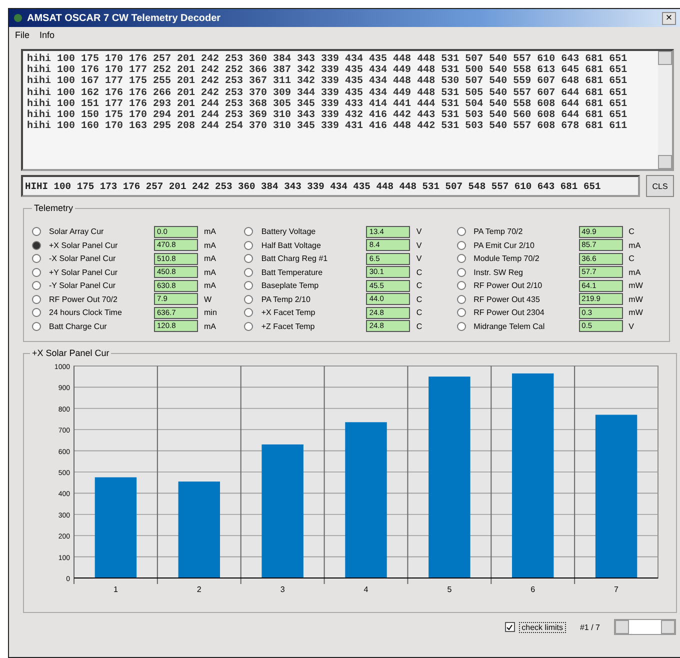 The width and height of the screenshot is (680, 658). I want to click on channel-label: RF Power Out 70/2, so click(83, 299).